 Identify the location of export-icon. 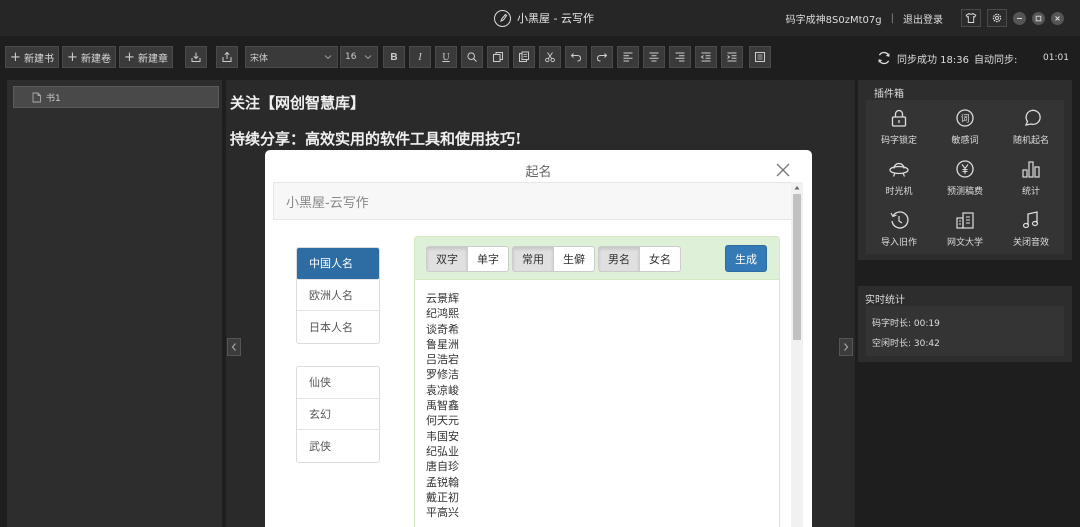
(227, 57).